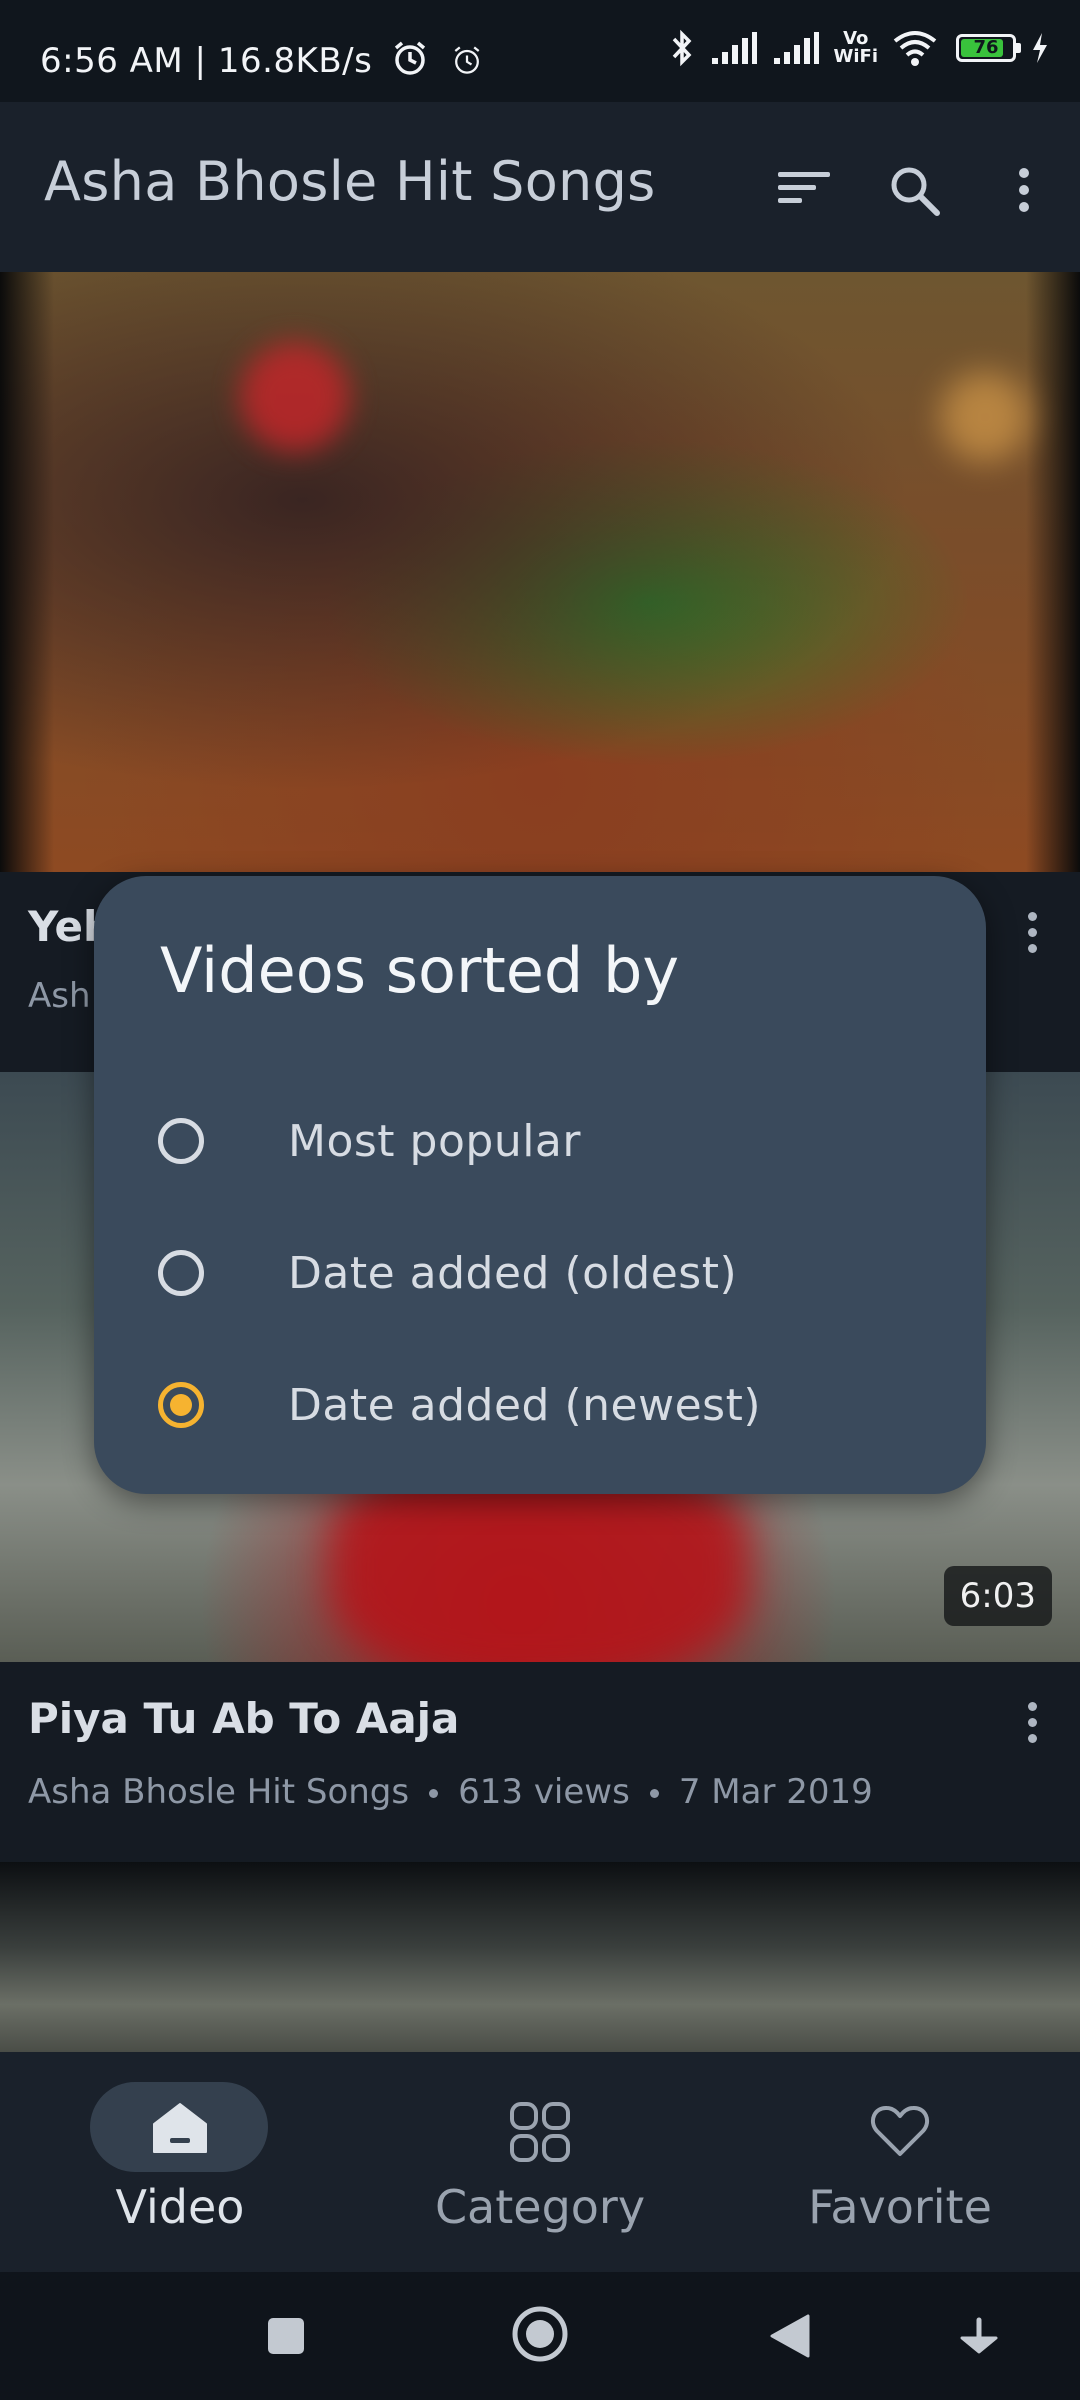  Describe the element at coordinates (1024, 190) in the screenshot. I see `more-vert-icon` at that location.